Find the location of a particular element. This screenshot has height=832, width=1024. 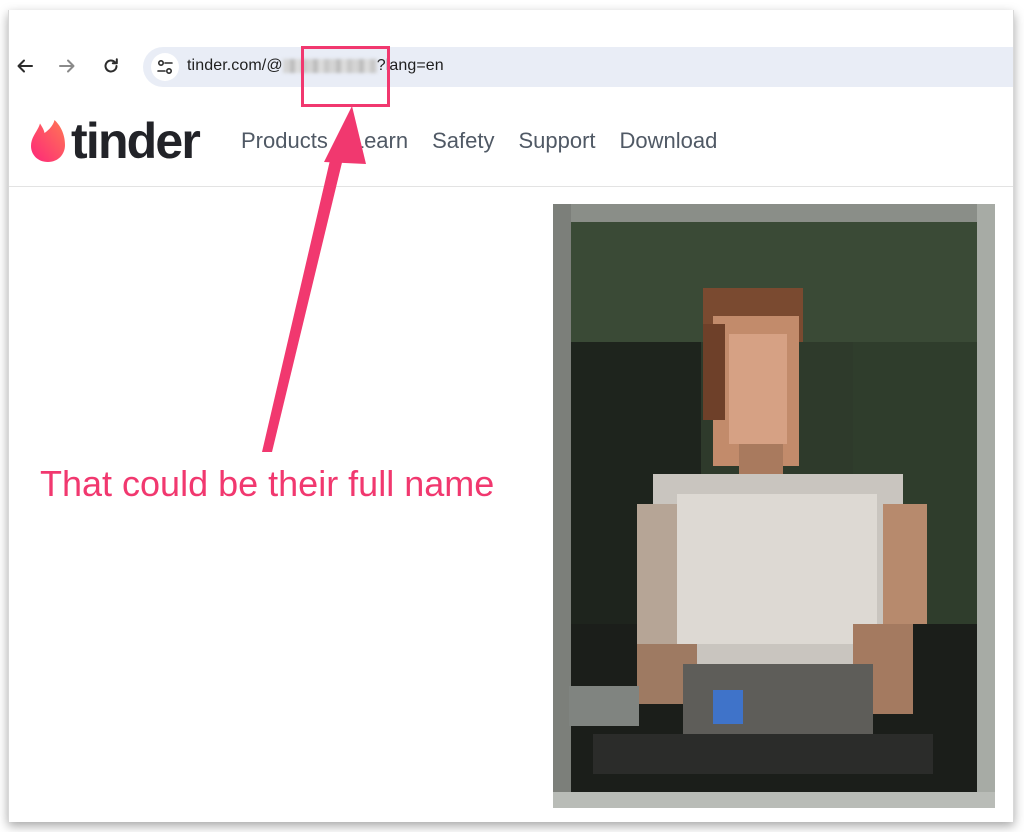

annotation-arrow is located at coordinates (314, 279).